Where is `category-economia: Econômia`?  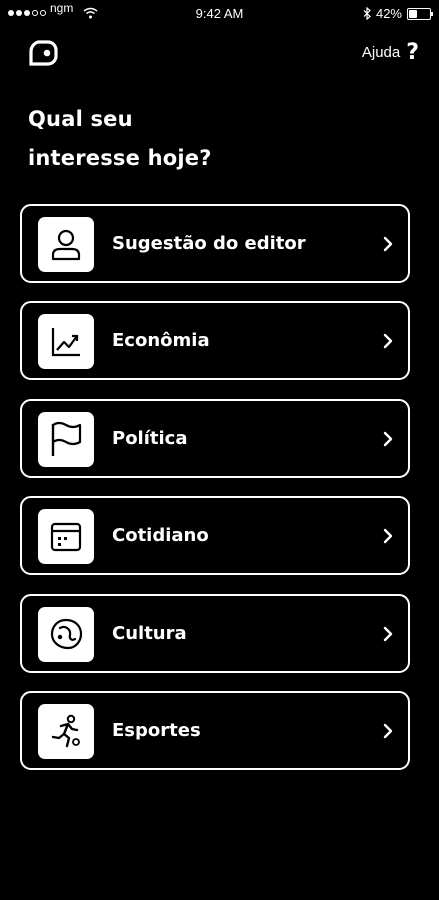
category-economia: Econômia is located at coordinates (215, 341).